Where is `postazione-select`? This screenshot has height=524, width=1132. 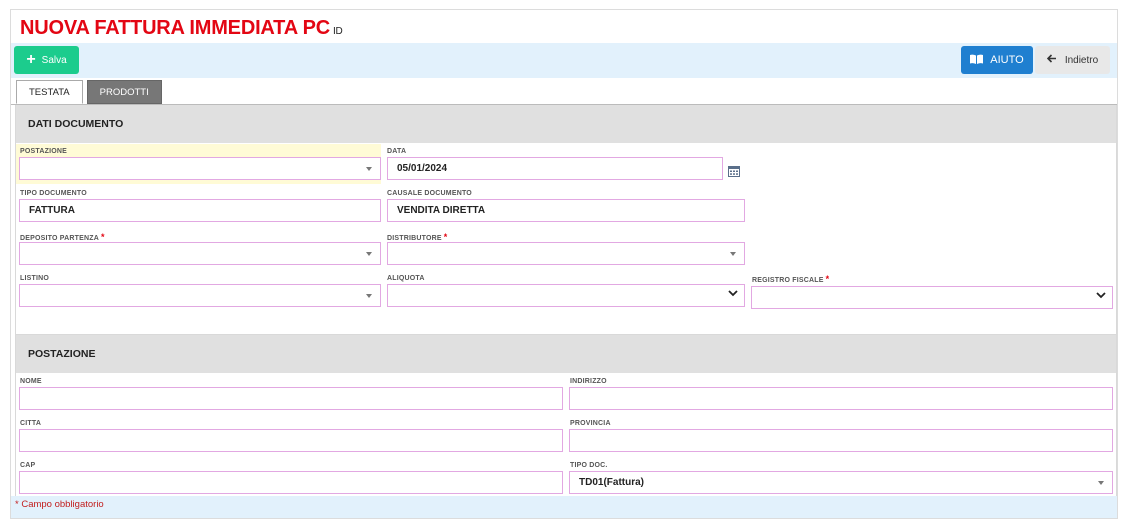
postazione-select is located at coordinates (200, 168).